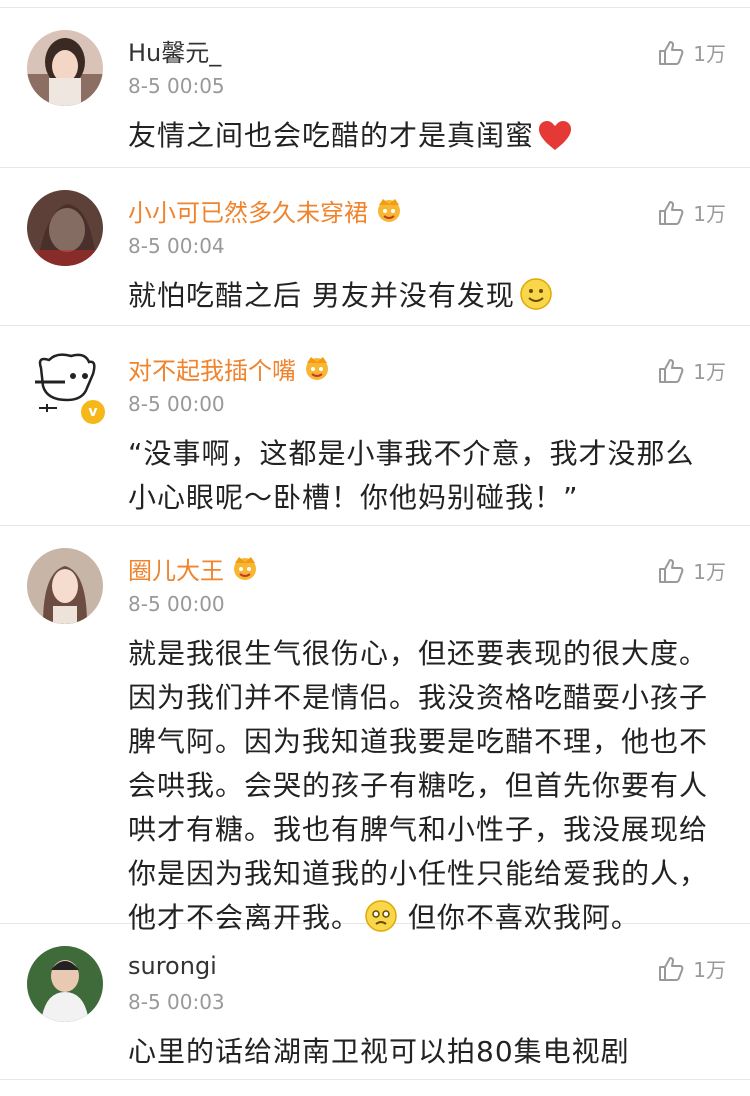  Describe the element at coordinates (375, 4) in the screenshot. I see `top-divider` at that location.